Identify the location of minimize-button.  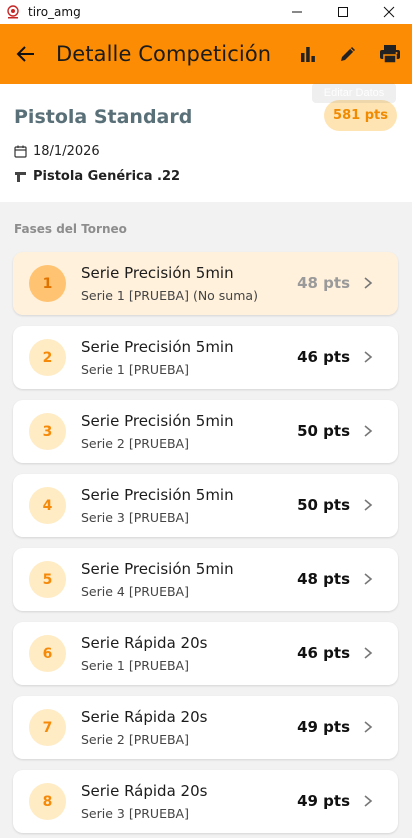
(297, 12).